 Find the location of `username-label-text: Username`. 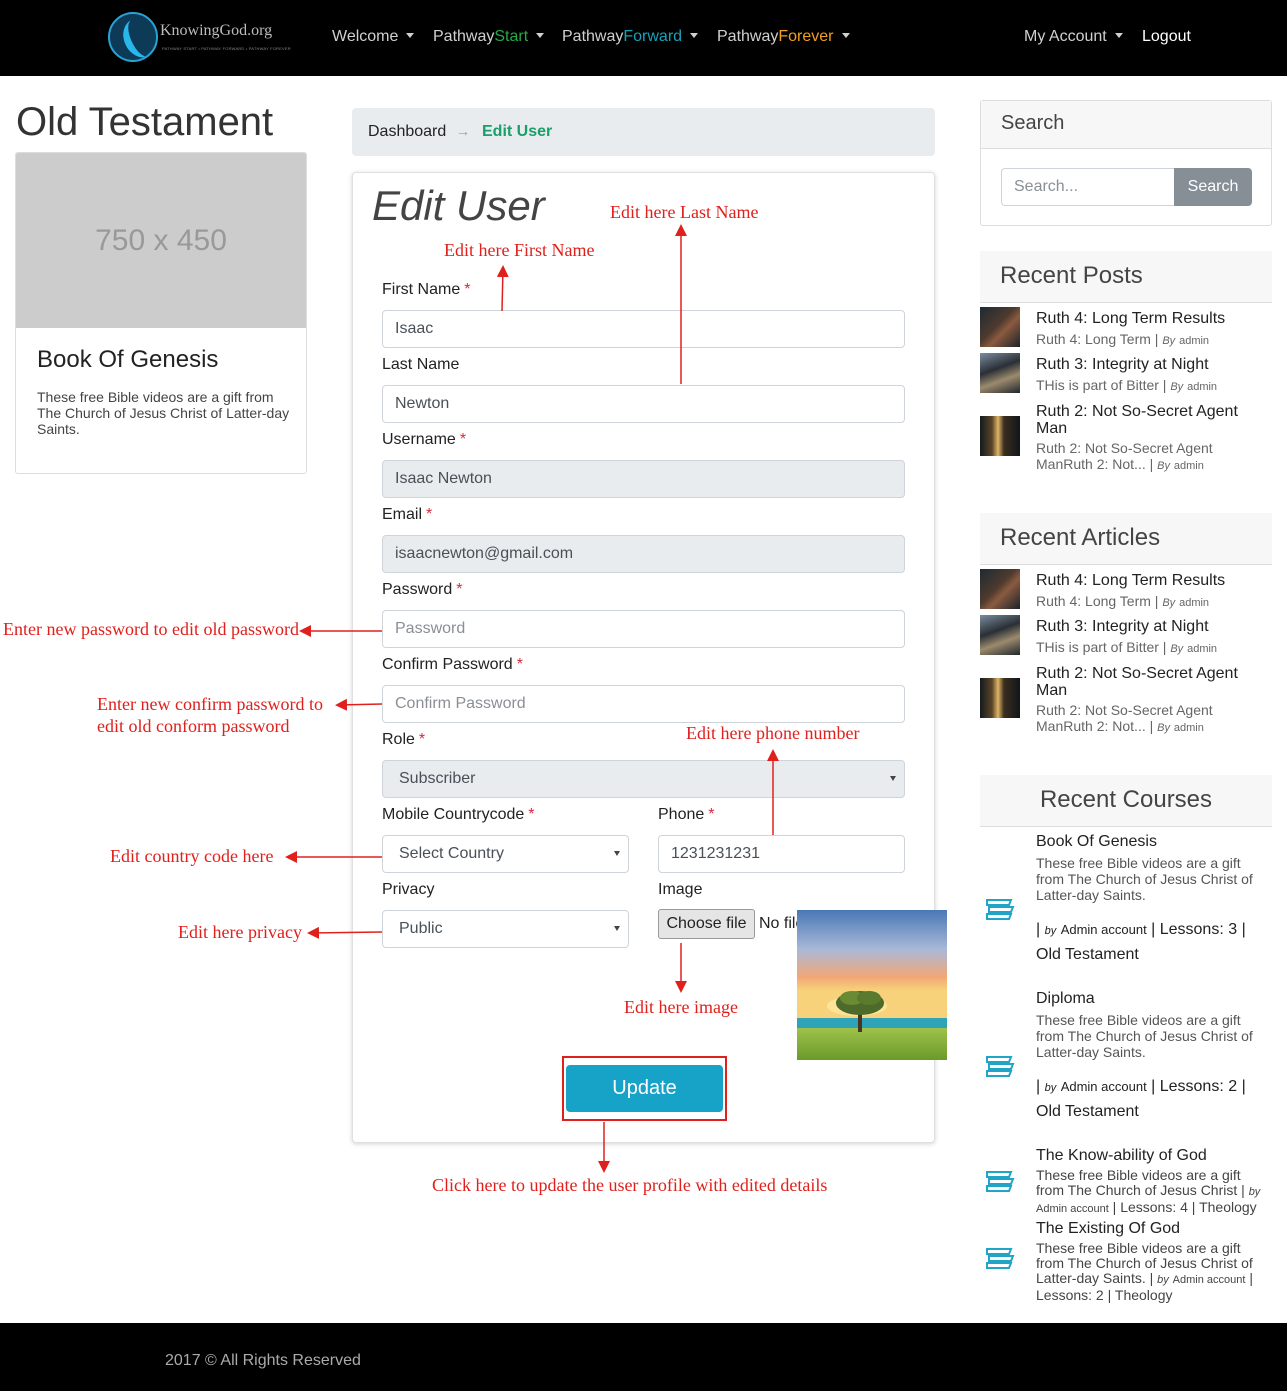

username-label-text: Username is located at coordinates (419, 439).